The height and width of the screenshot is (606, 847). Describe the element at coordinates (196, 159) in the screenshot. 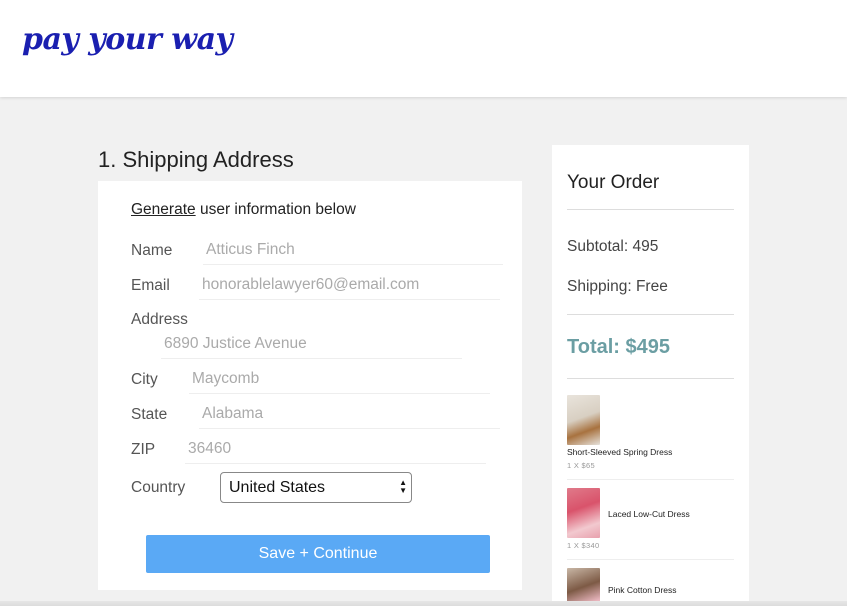

I see `section-title: 1. Shipping Address` at that location.